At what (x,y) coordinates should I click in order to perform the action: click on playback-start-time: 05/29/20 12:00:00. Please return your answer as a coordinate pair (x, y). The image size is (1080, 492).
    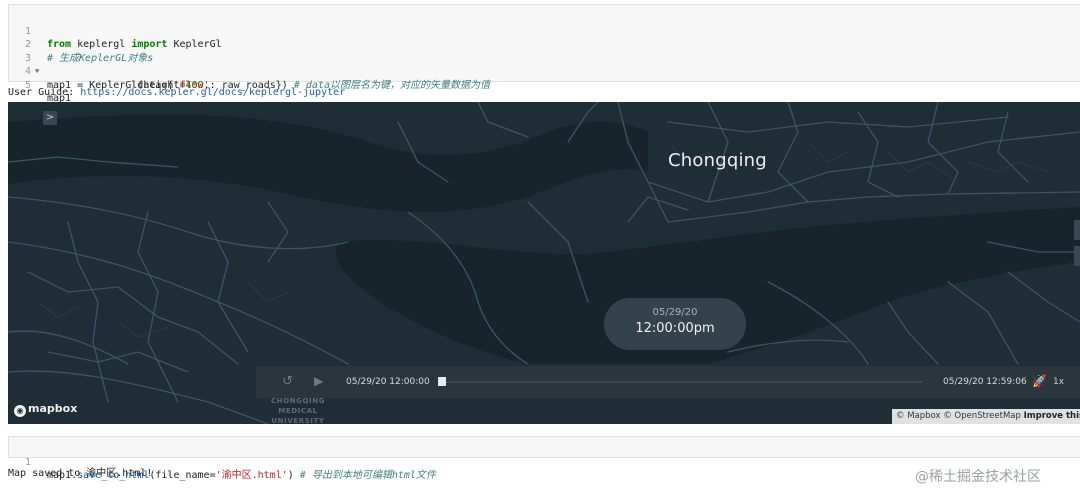
    Looking at the image, I should click on (388, 382).